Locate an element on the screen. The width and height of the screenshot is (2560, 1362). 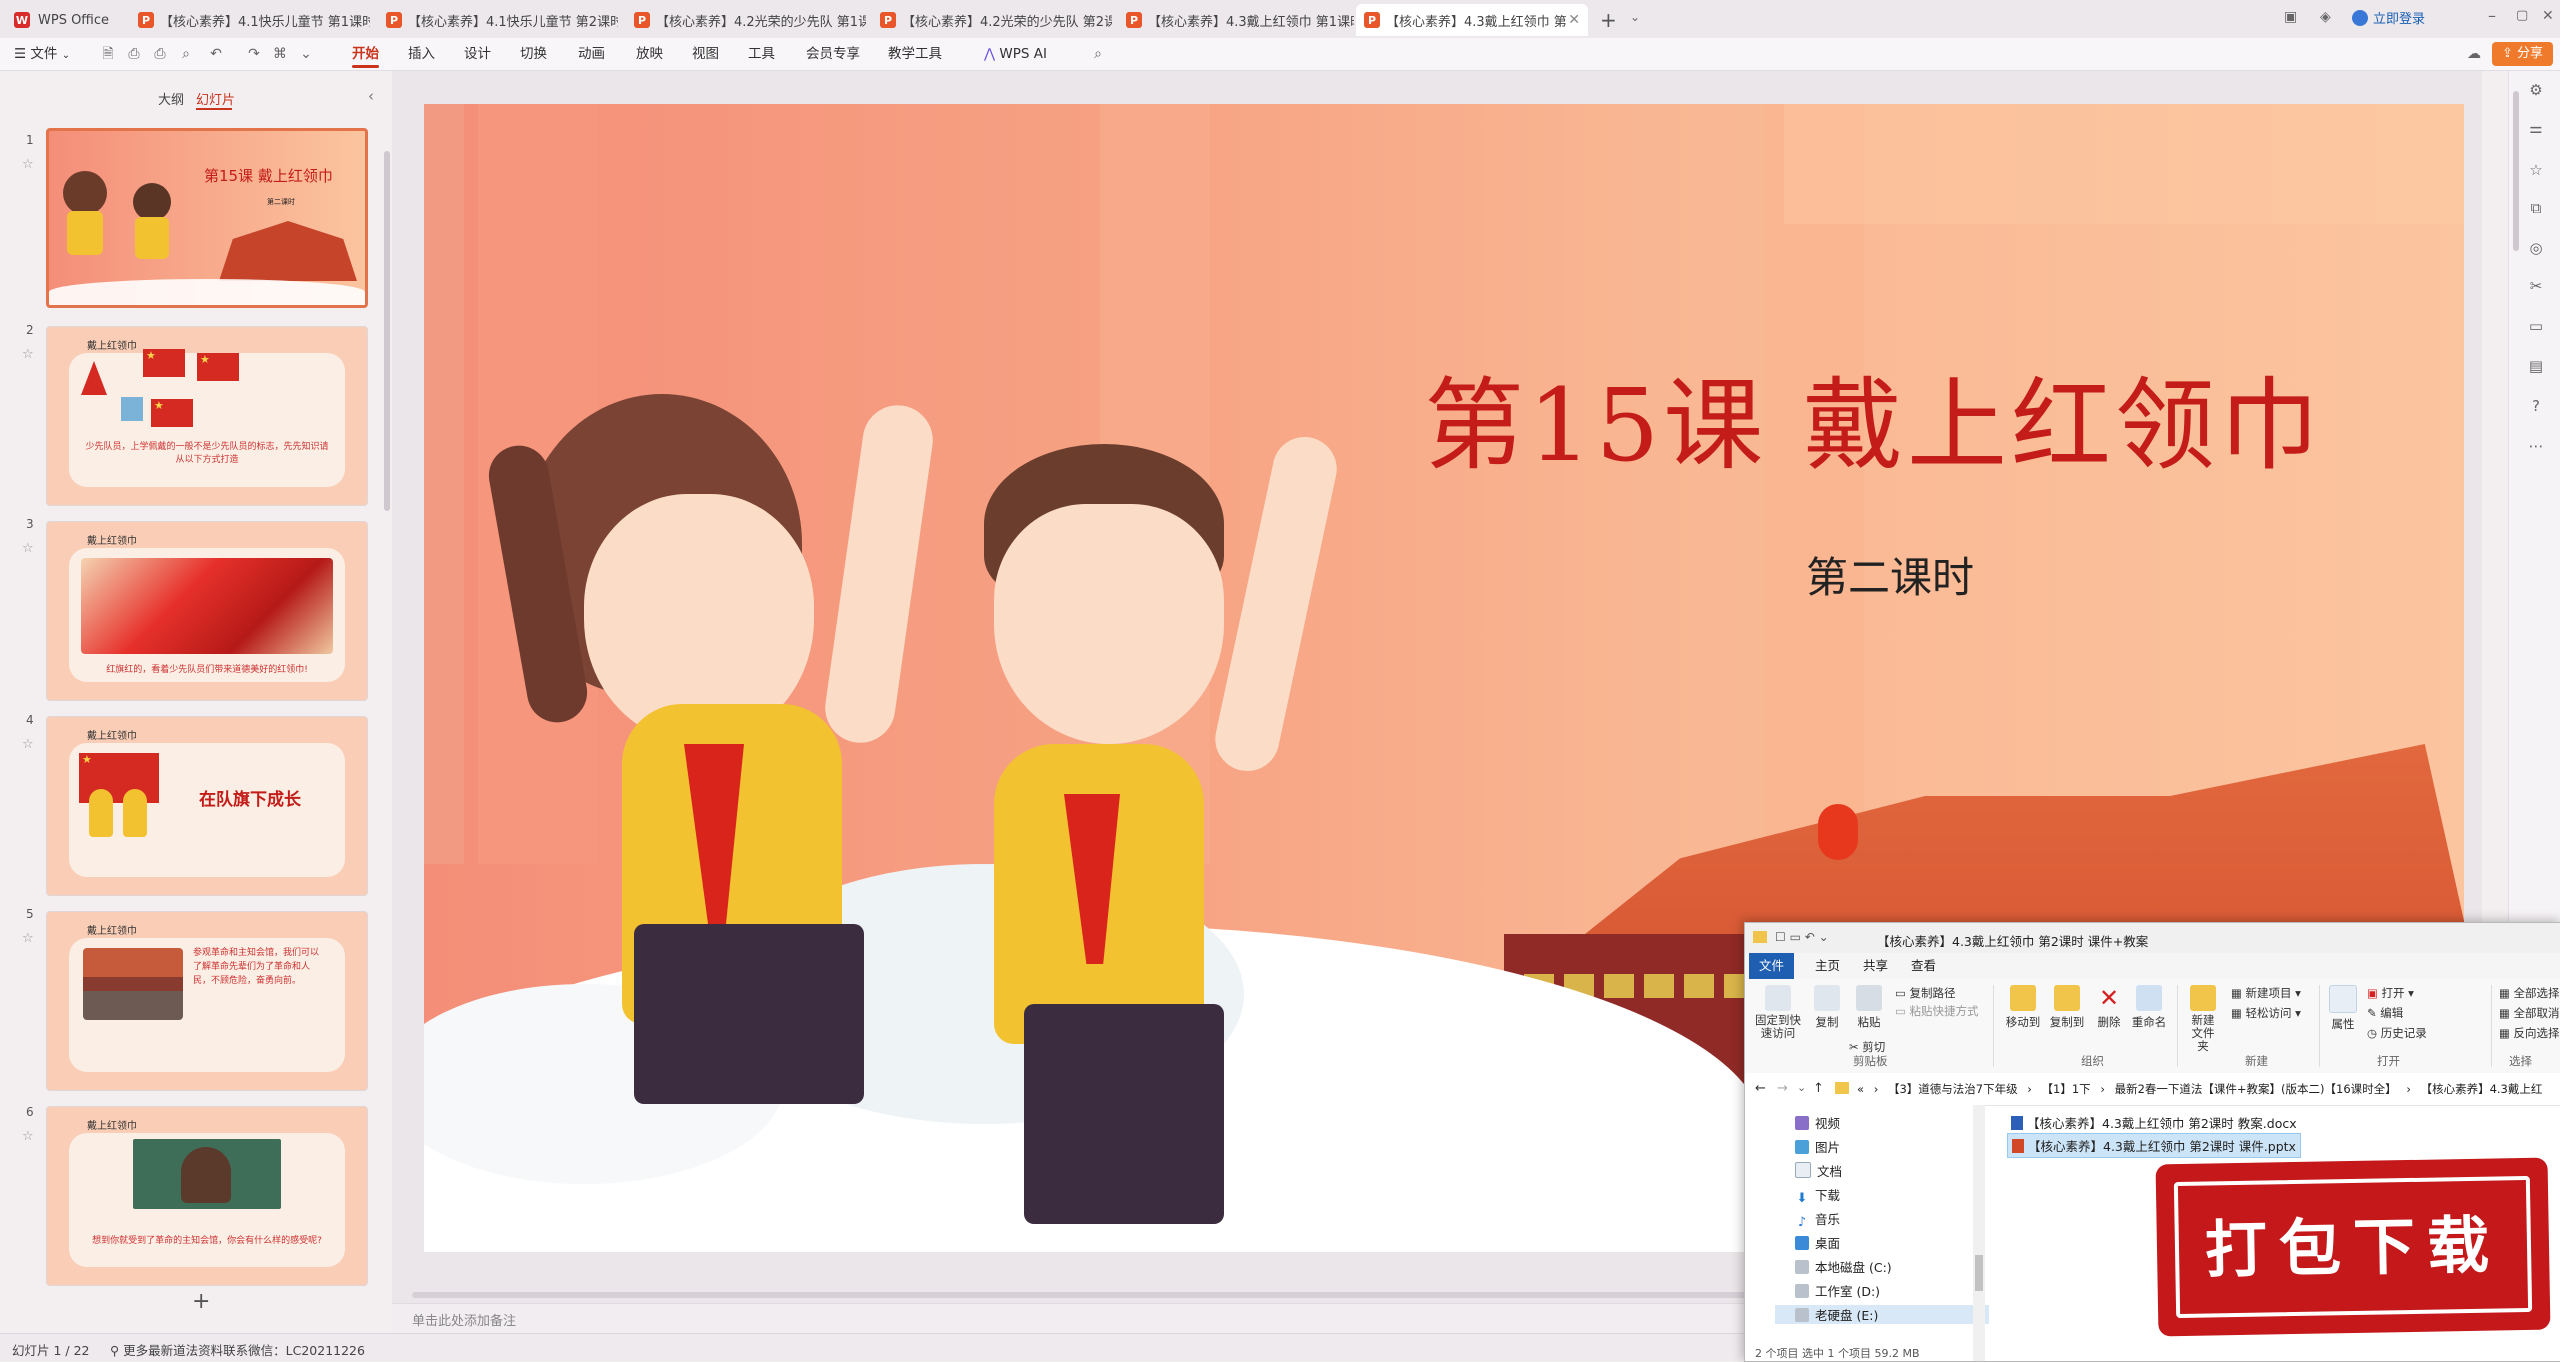
nav-item: 本地磁盘 (C:) is located at coordinates (1843, 1266).